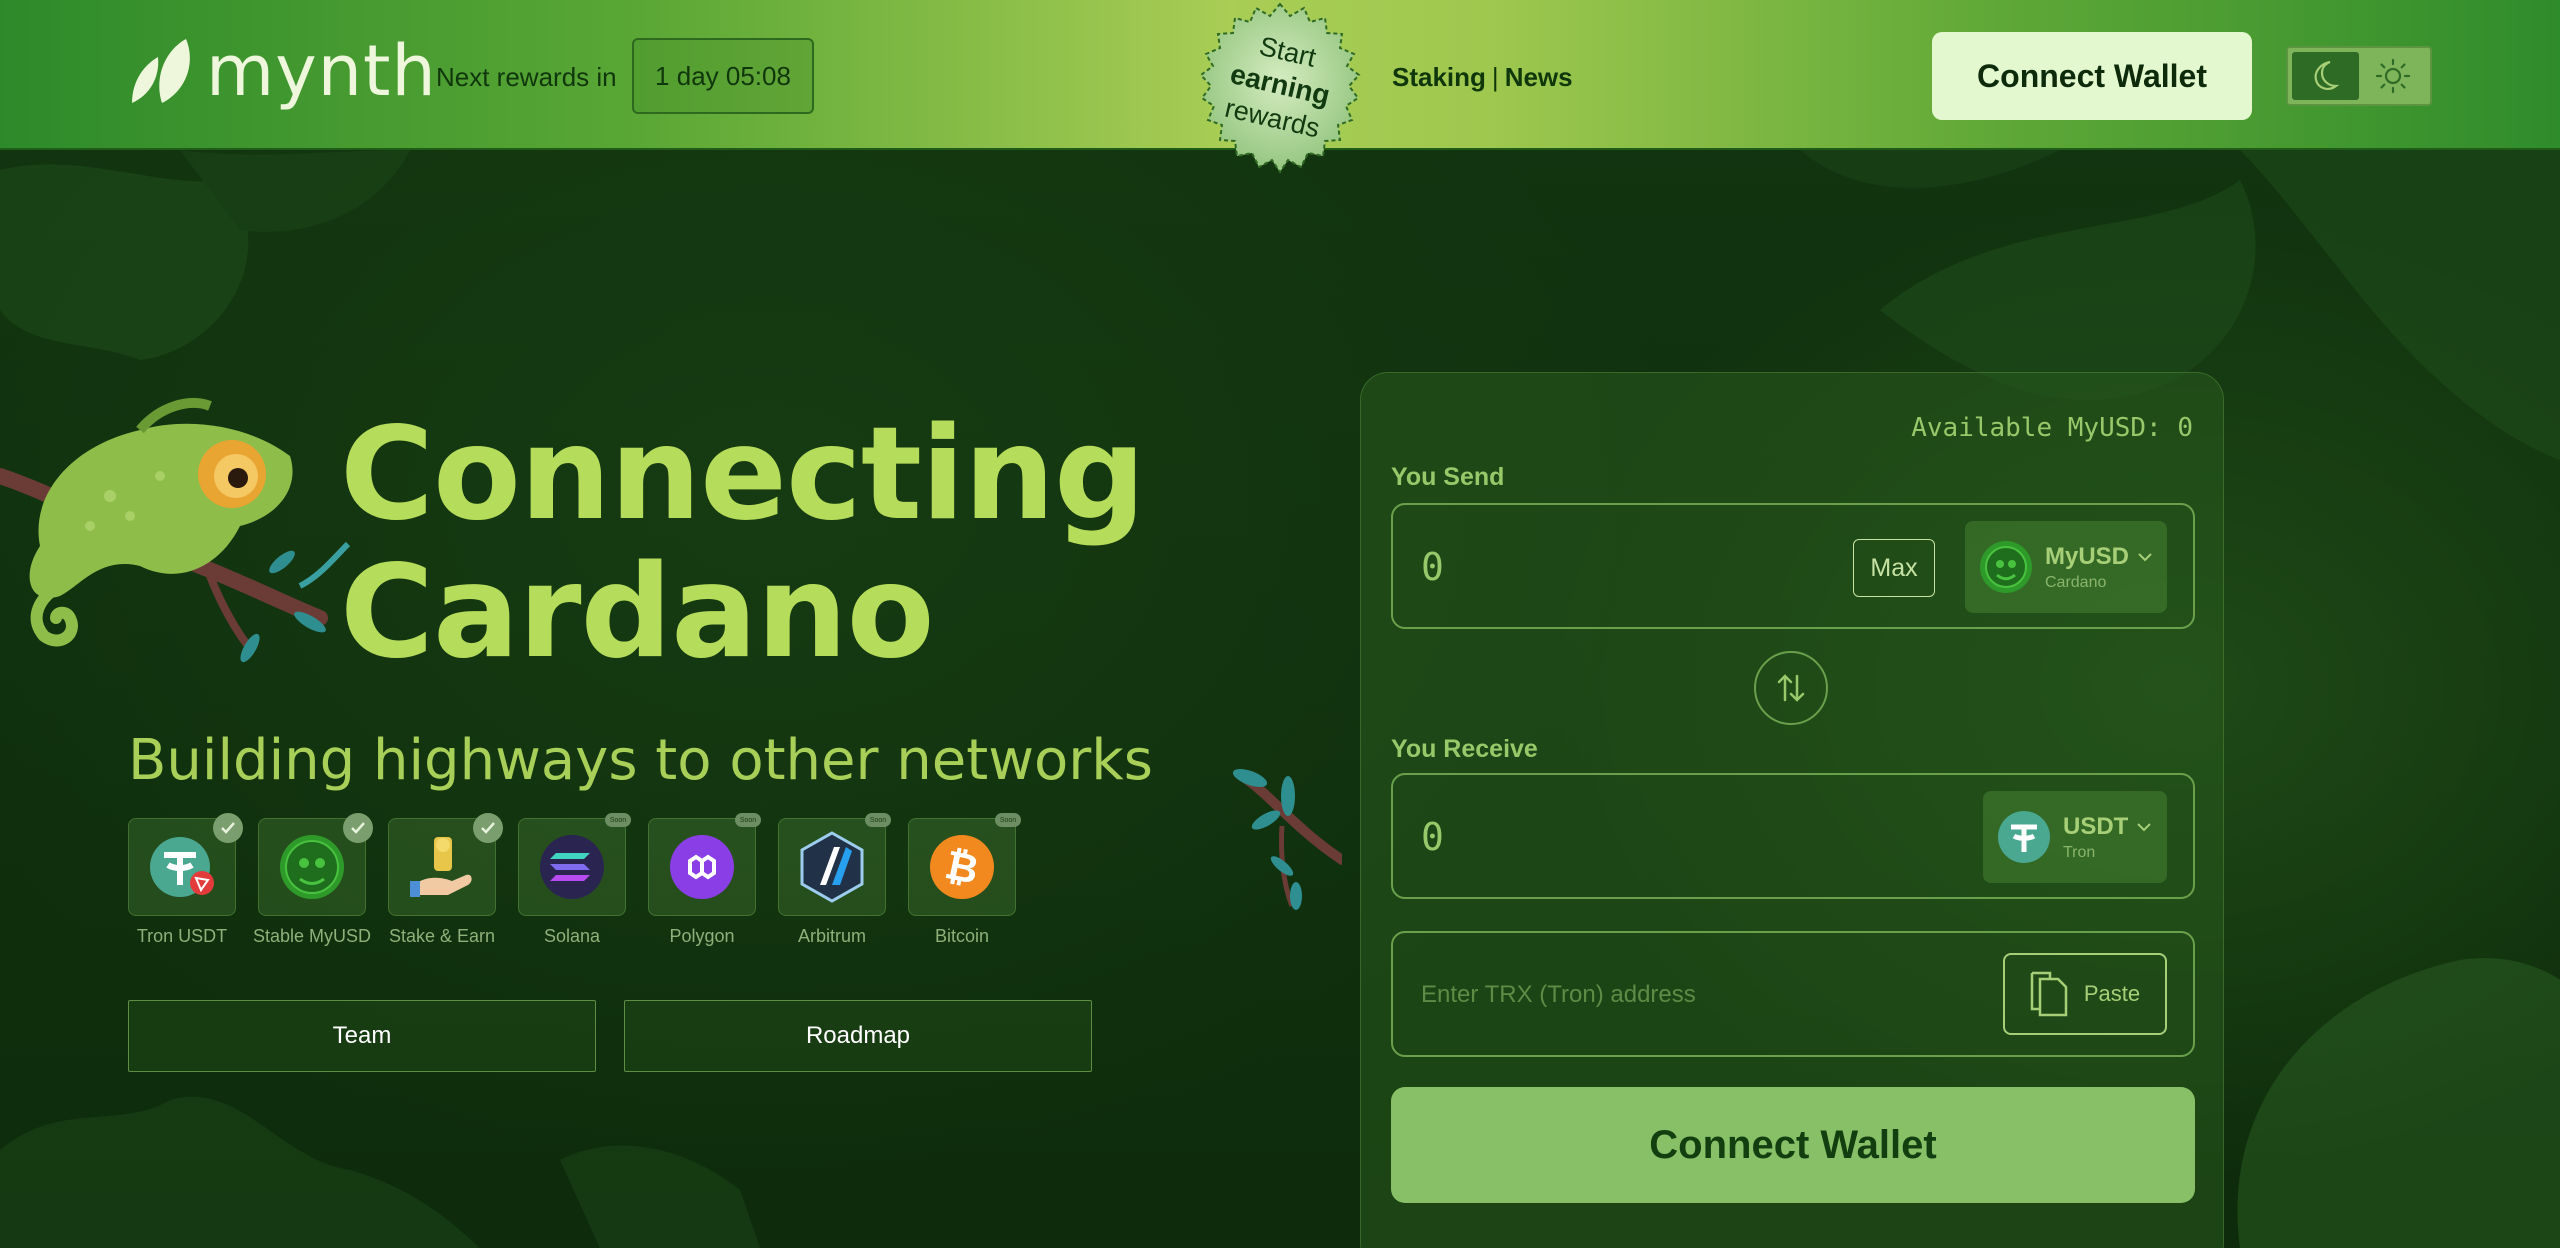  Describe the element at coordinates (1432, 567) in the screenshot. I see `send-amount-input: 0` at that location.